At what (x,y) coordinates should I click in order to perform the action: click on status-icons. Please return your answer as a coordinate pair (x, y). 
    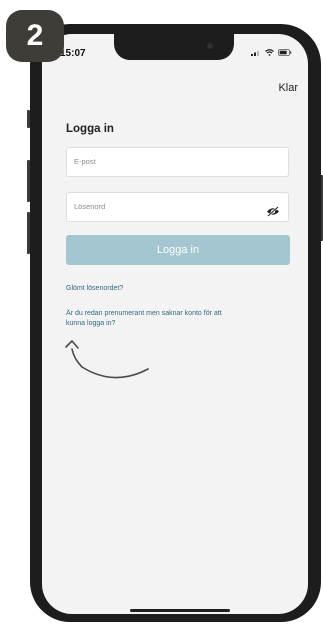
    Looking at the image, I should click on (271, 52).